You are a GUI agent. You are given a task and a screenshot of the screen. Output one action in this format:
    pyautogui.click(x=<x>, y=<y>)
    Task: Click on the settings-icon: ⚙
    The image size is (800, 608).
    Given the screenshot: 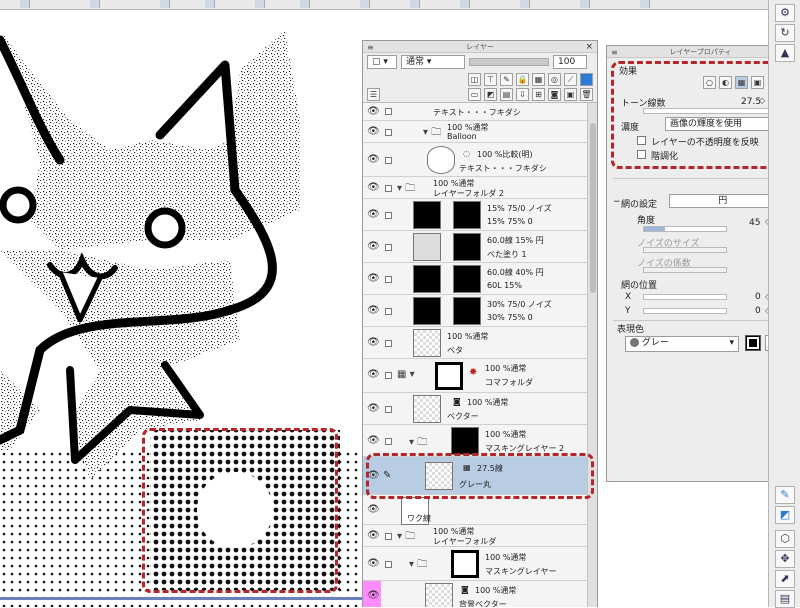 What is the action you would take?
    pyautogui.click(x=785, y=13)
    